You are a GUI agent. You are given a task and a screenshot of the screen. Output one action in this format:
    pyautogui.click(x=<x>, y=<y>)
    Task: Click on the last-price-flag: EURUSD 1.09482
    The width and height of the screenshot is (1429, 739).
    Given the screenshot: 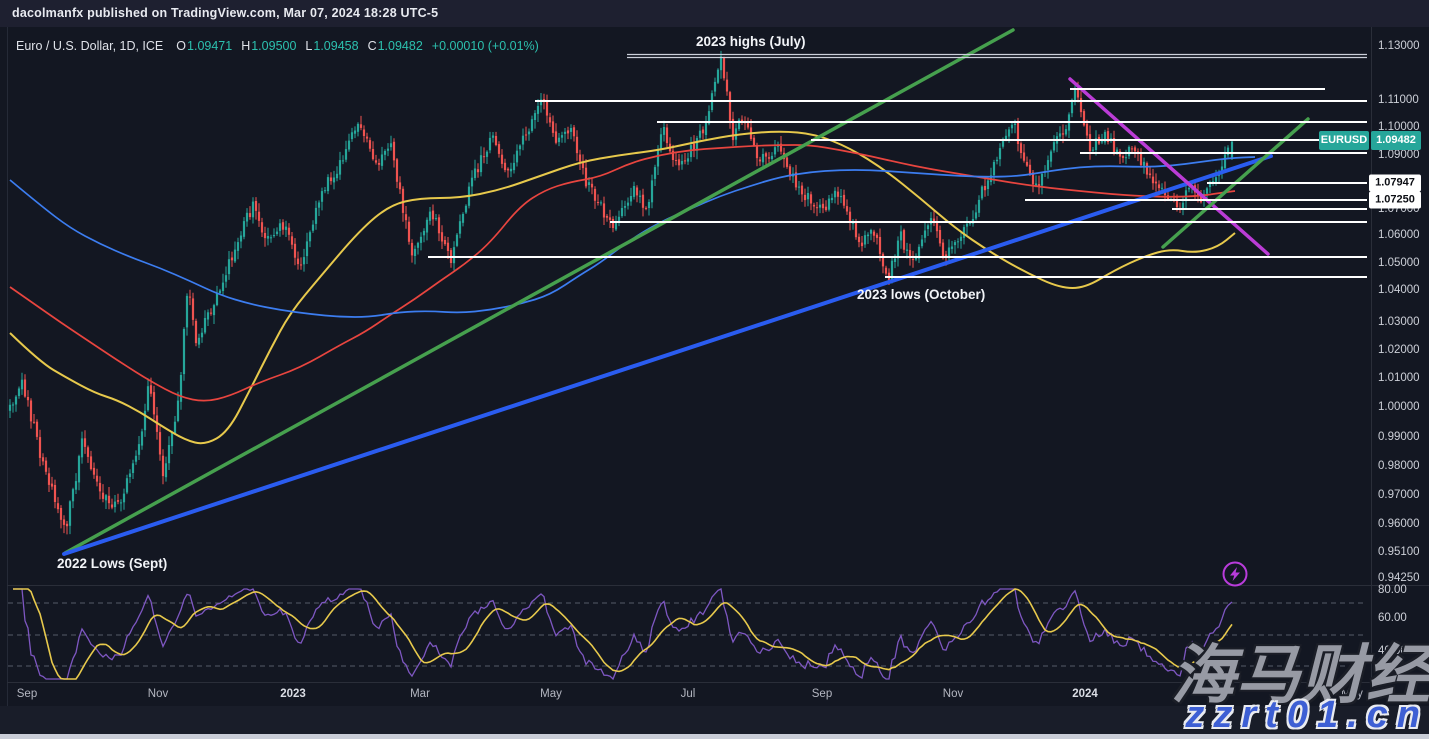 What is the action you would take?
    pyautogui.click(x=1370, y=140)
    